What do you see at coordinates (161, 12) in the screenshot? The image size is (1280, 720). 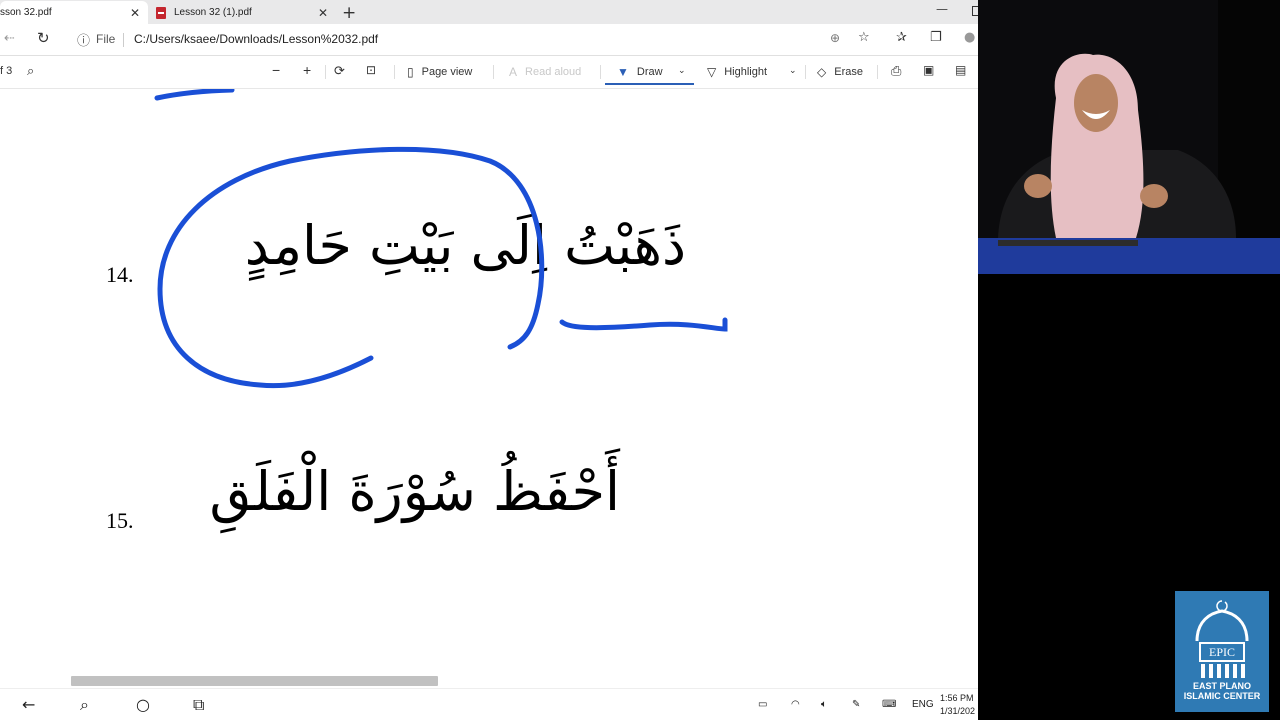 I see `pdf-icon` at bounding box center [161, 12].